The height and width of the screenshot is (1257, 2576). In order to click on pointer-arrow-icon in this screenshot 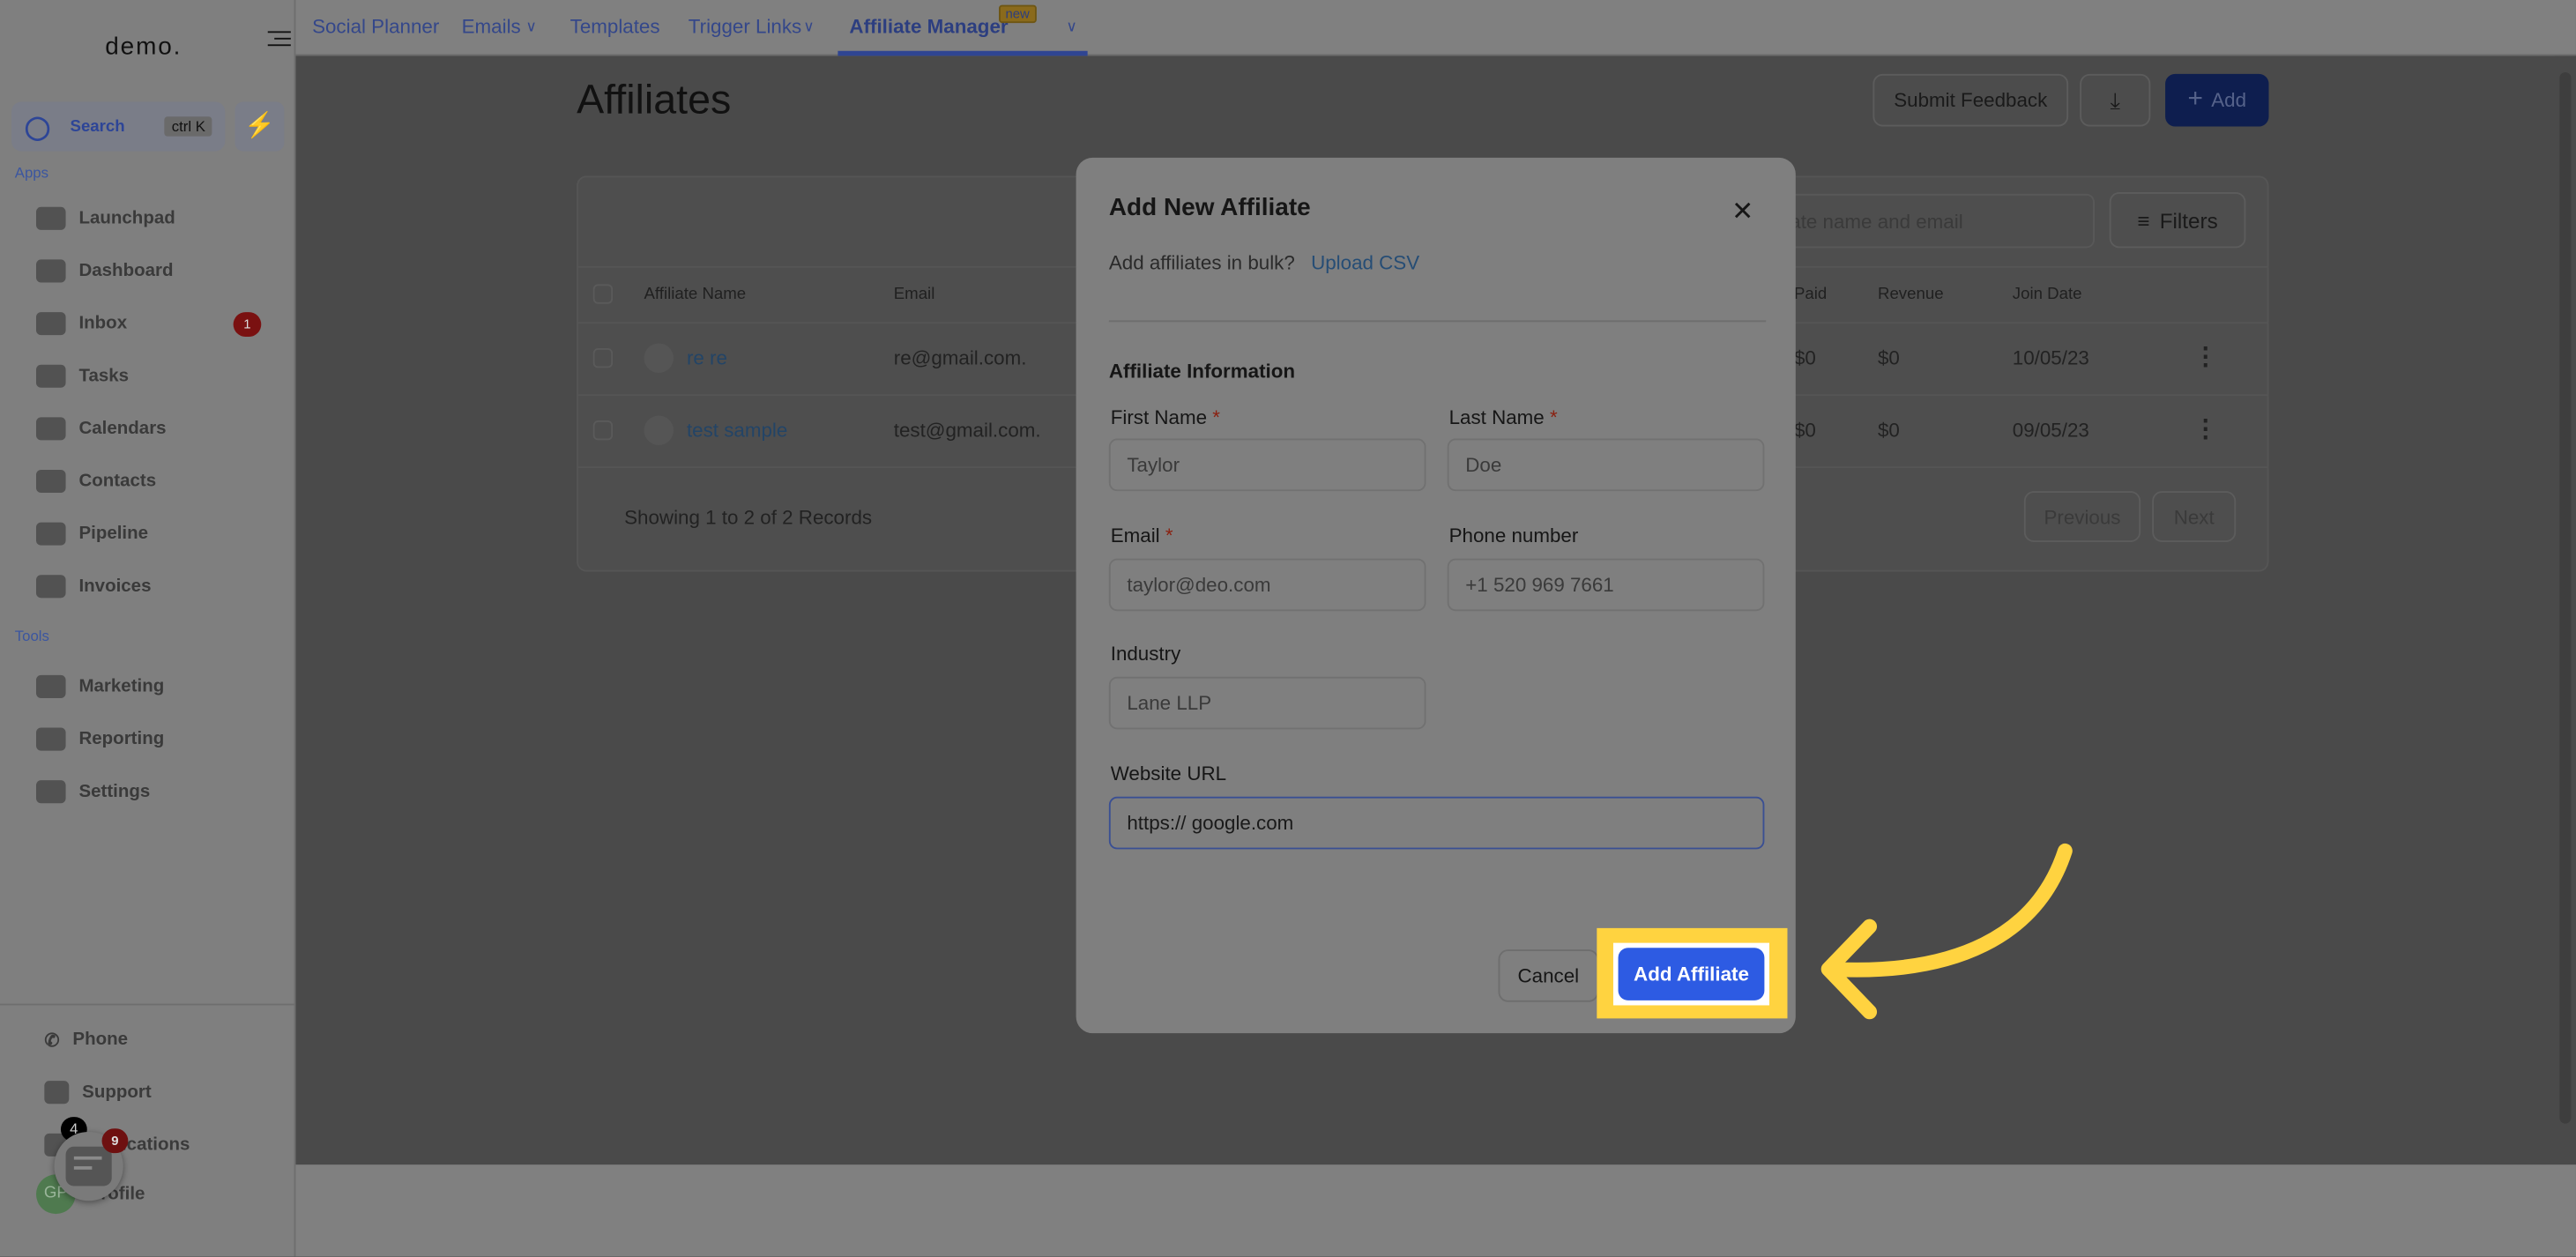, I will do `click(1947, 931)`.